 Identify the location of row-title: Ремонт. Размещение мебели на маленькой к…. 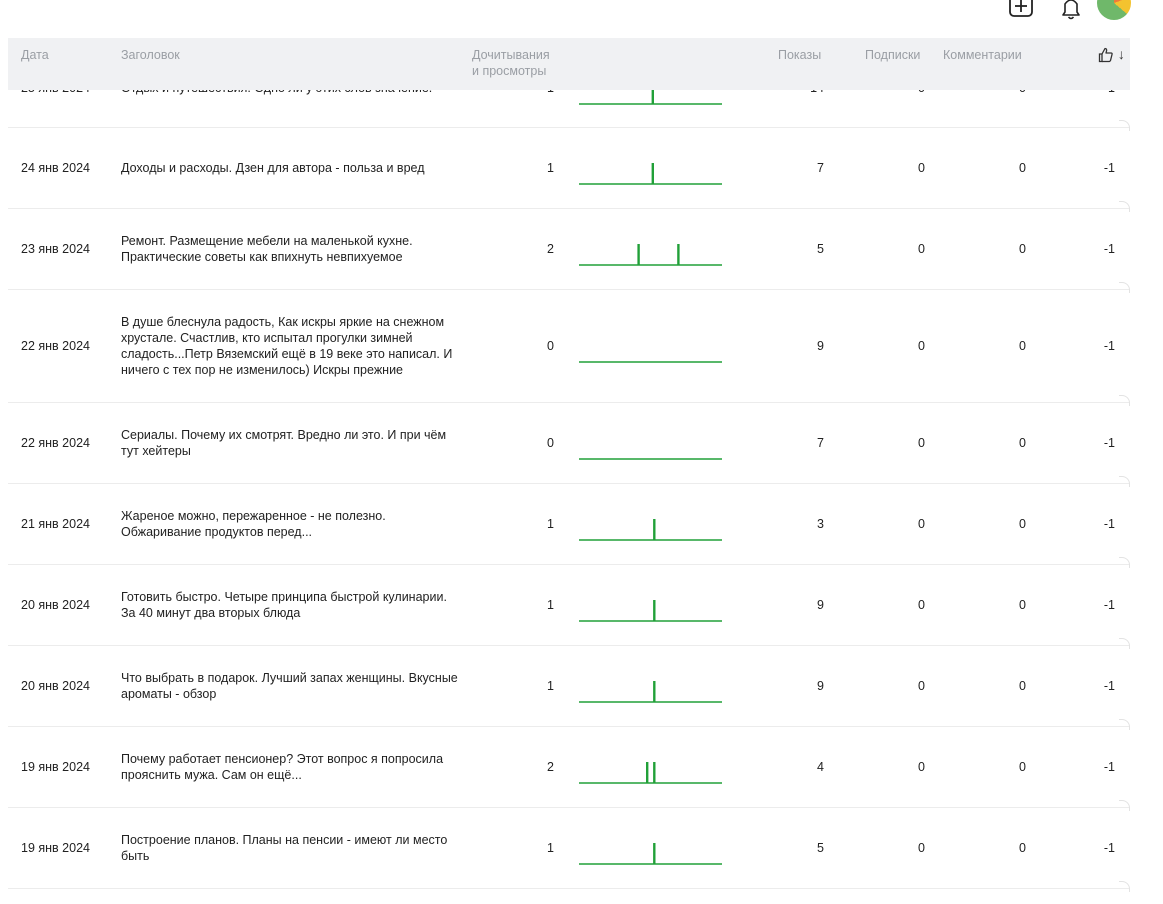
(291, 249).